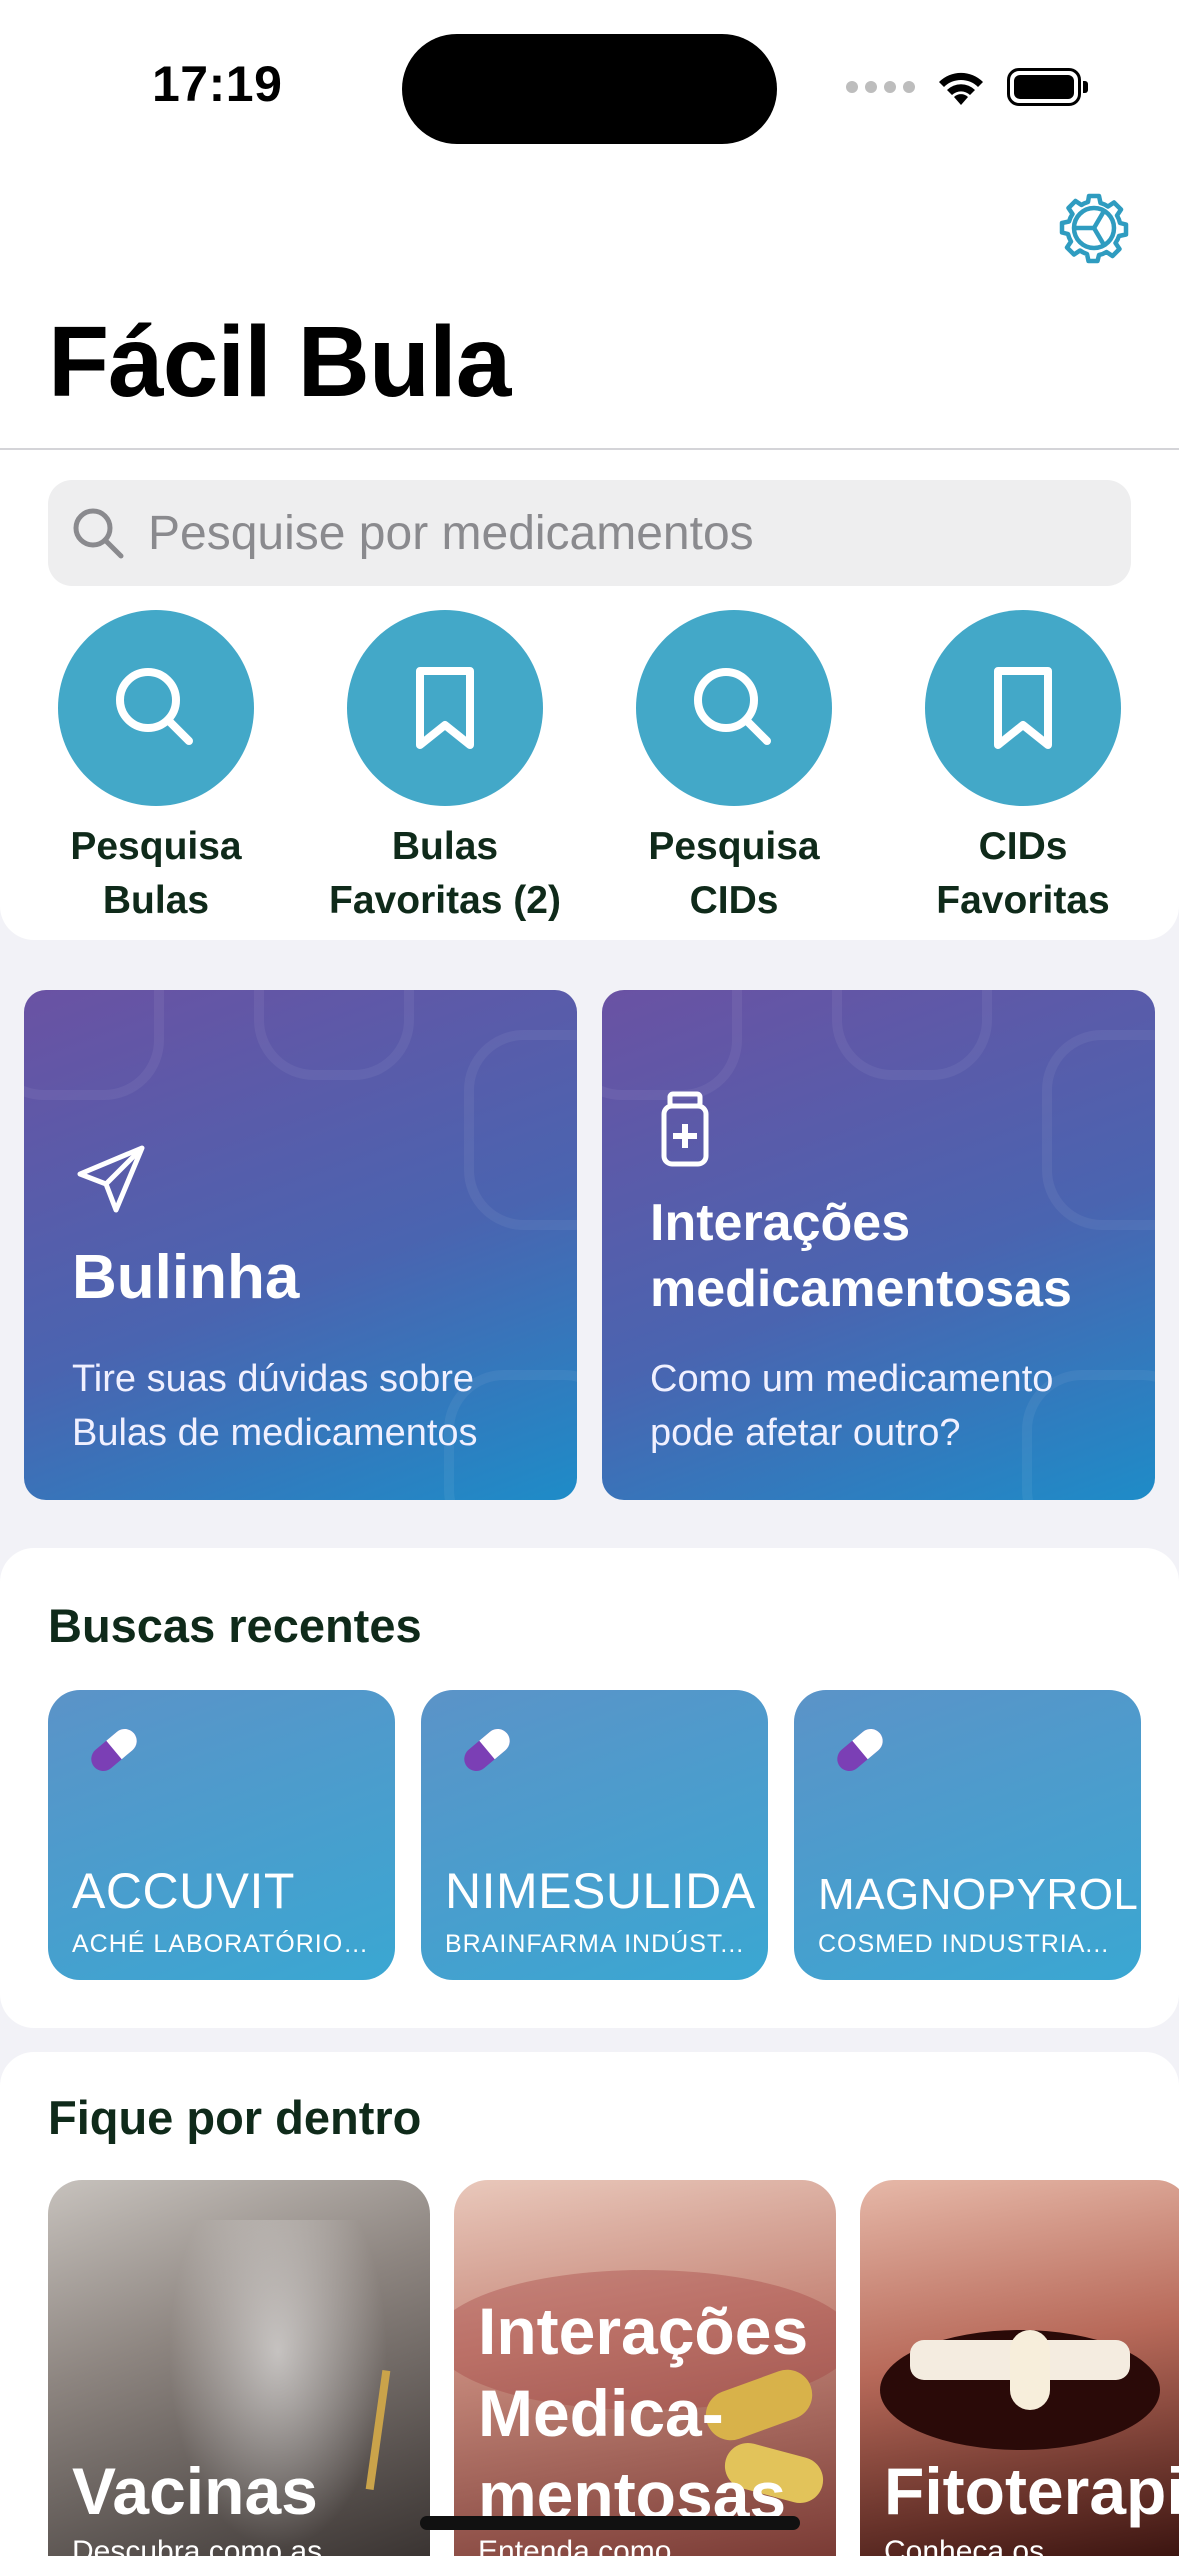  What do you see at coordinates (239, 2368) in the screenshot?
I see `news-card-vacinas: Vacinas` at bounding box center [239, 2368].